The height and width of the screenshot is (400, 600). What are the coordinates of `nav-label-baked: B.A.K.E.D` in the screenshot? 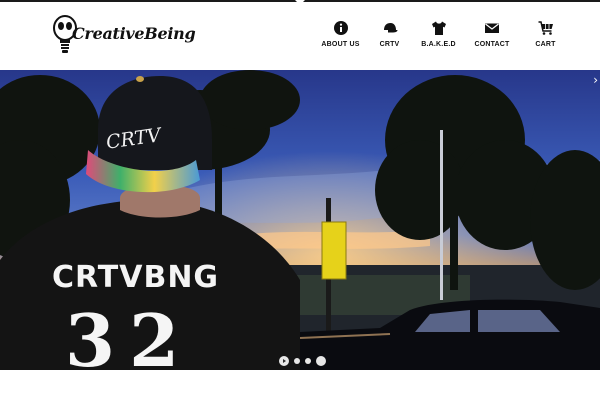 It's located at (438, 44).